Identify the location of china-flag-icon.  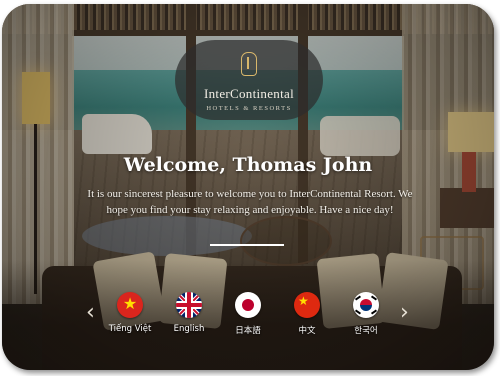
(307, 305).